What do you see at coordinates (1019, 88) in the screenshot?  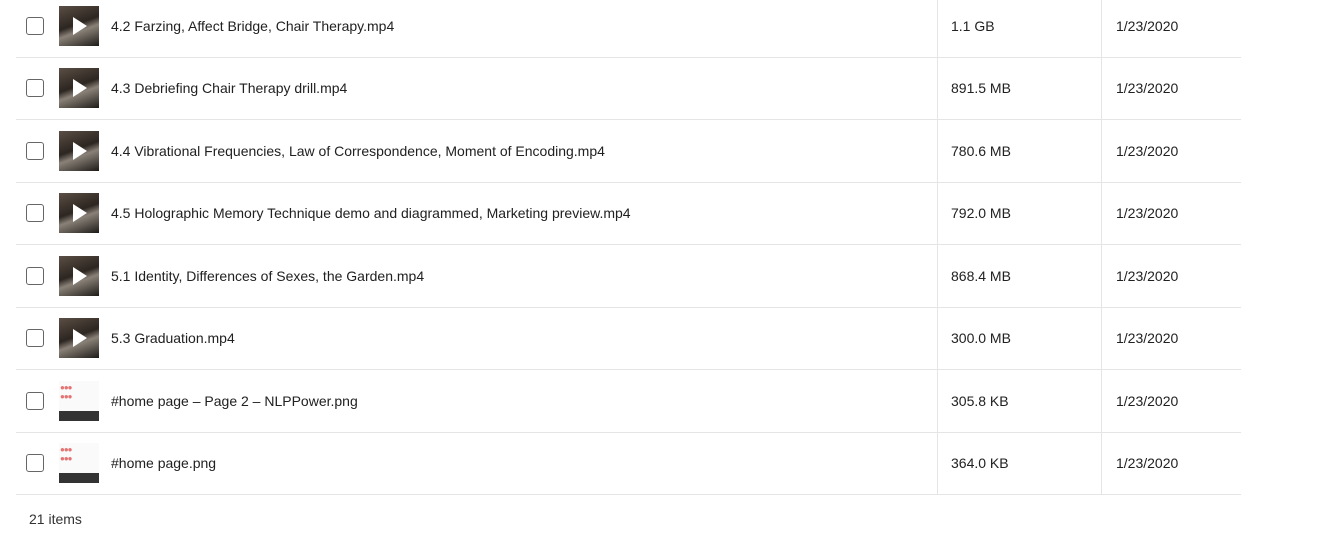 I see `file-size: 891.5 MB` at bounding box center [1019, 88].